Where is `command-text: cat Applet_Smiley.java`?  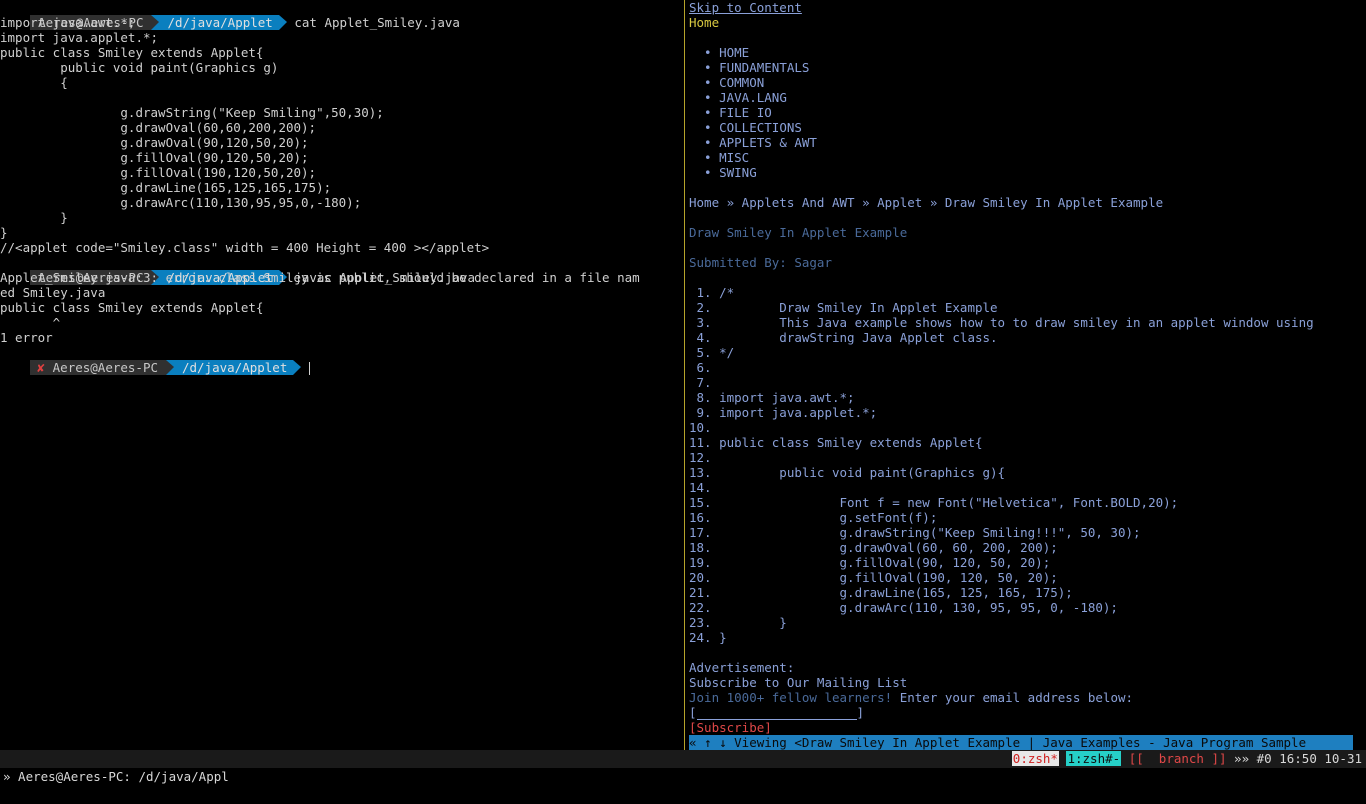 command-text: cat Applet_Smiley.java is located at coordinates (377, 22).